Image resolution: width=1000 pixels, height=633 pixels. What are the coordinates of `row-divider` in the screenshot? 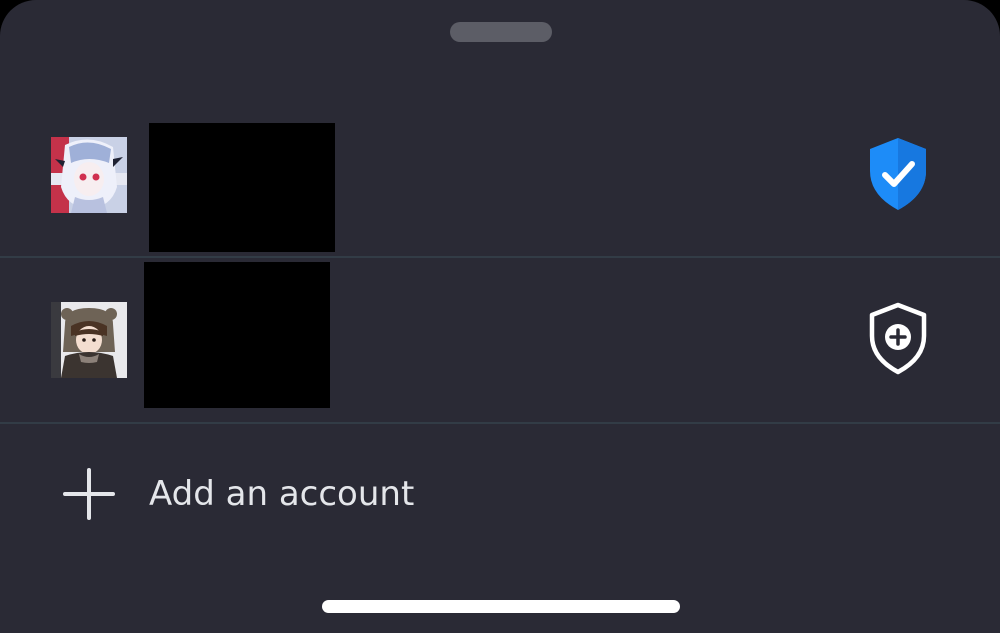 It's located at (500, 423).